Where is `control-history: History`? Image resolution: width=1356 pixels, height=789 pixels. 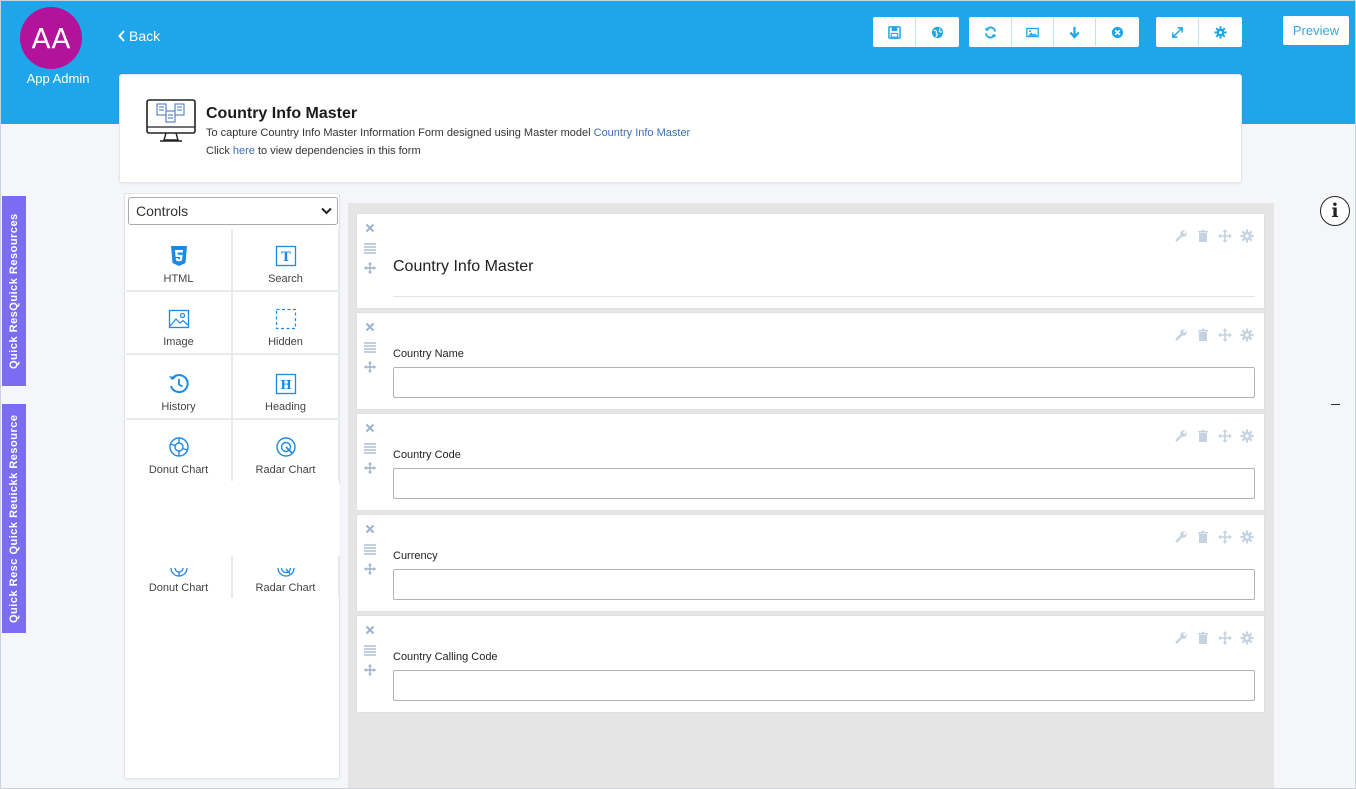
control-history: History is located at coordinates (178, 386).